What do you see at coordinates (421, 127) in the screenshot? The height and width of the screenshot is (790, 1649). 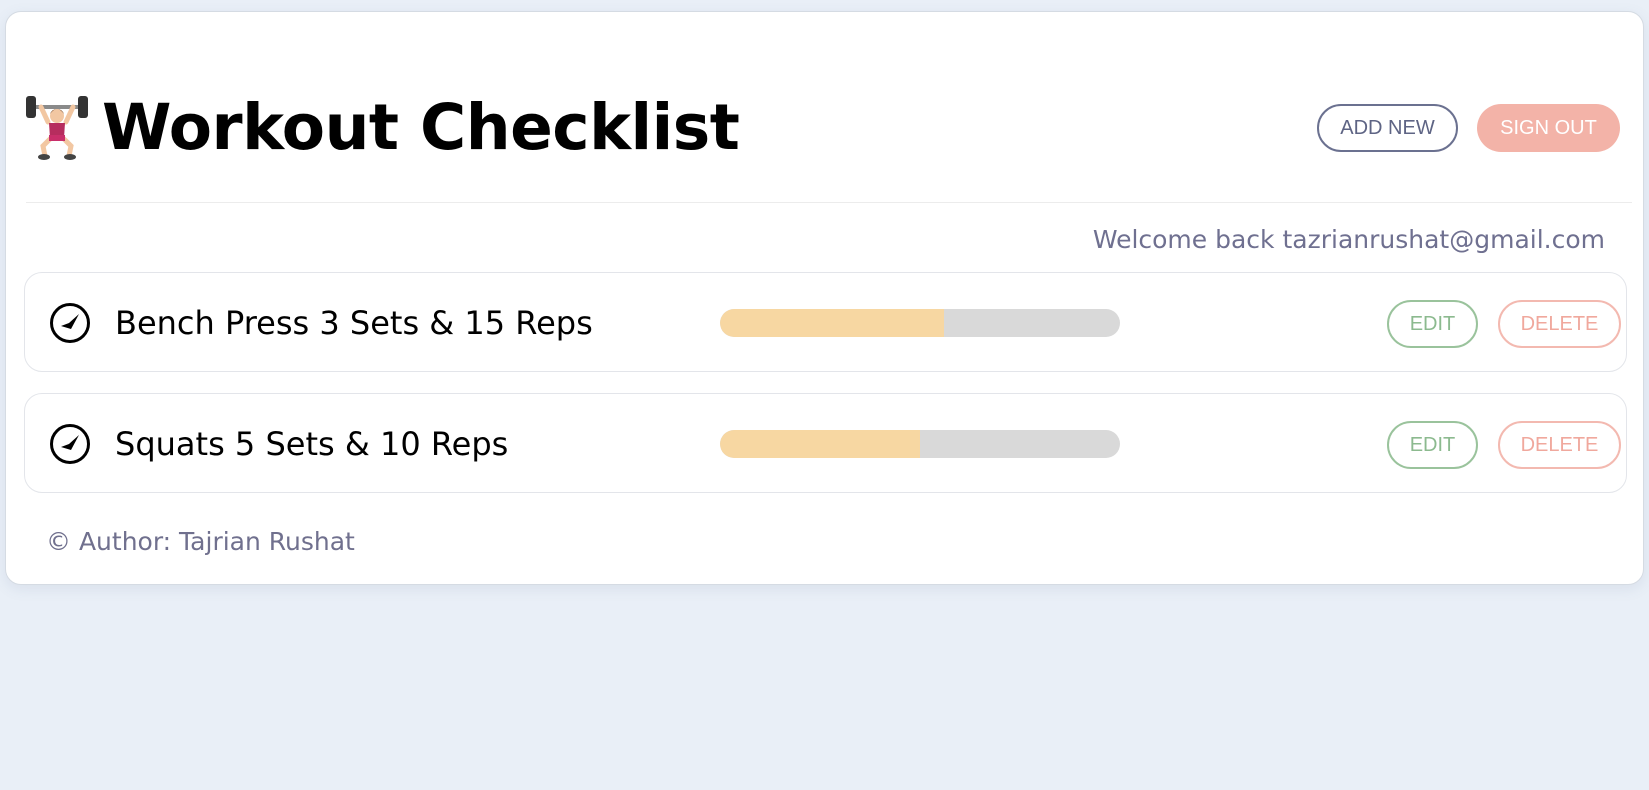 I see `page-title: Workout Checklist` at bounding box center [421, 127].